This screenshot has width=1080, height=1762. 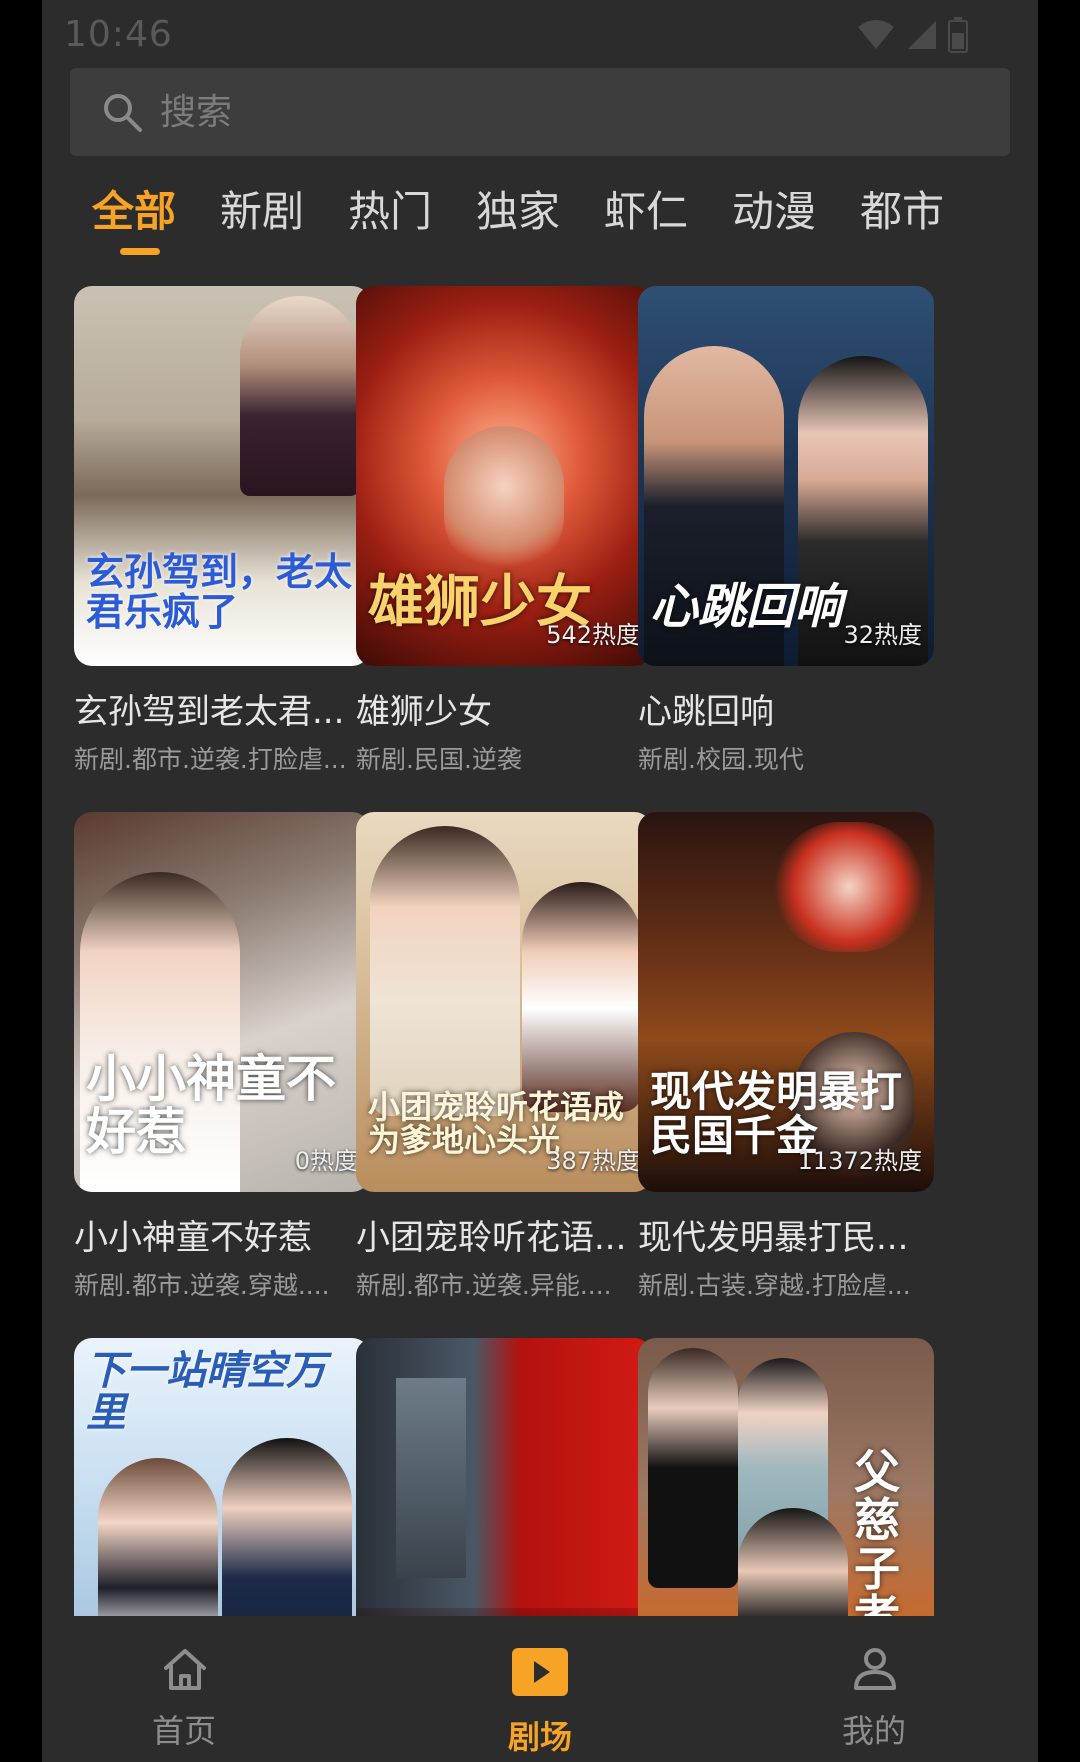 I want to click on tab-new: 新剧, so click(x=262, y=213).